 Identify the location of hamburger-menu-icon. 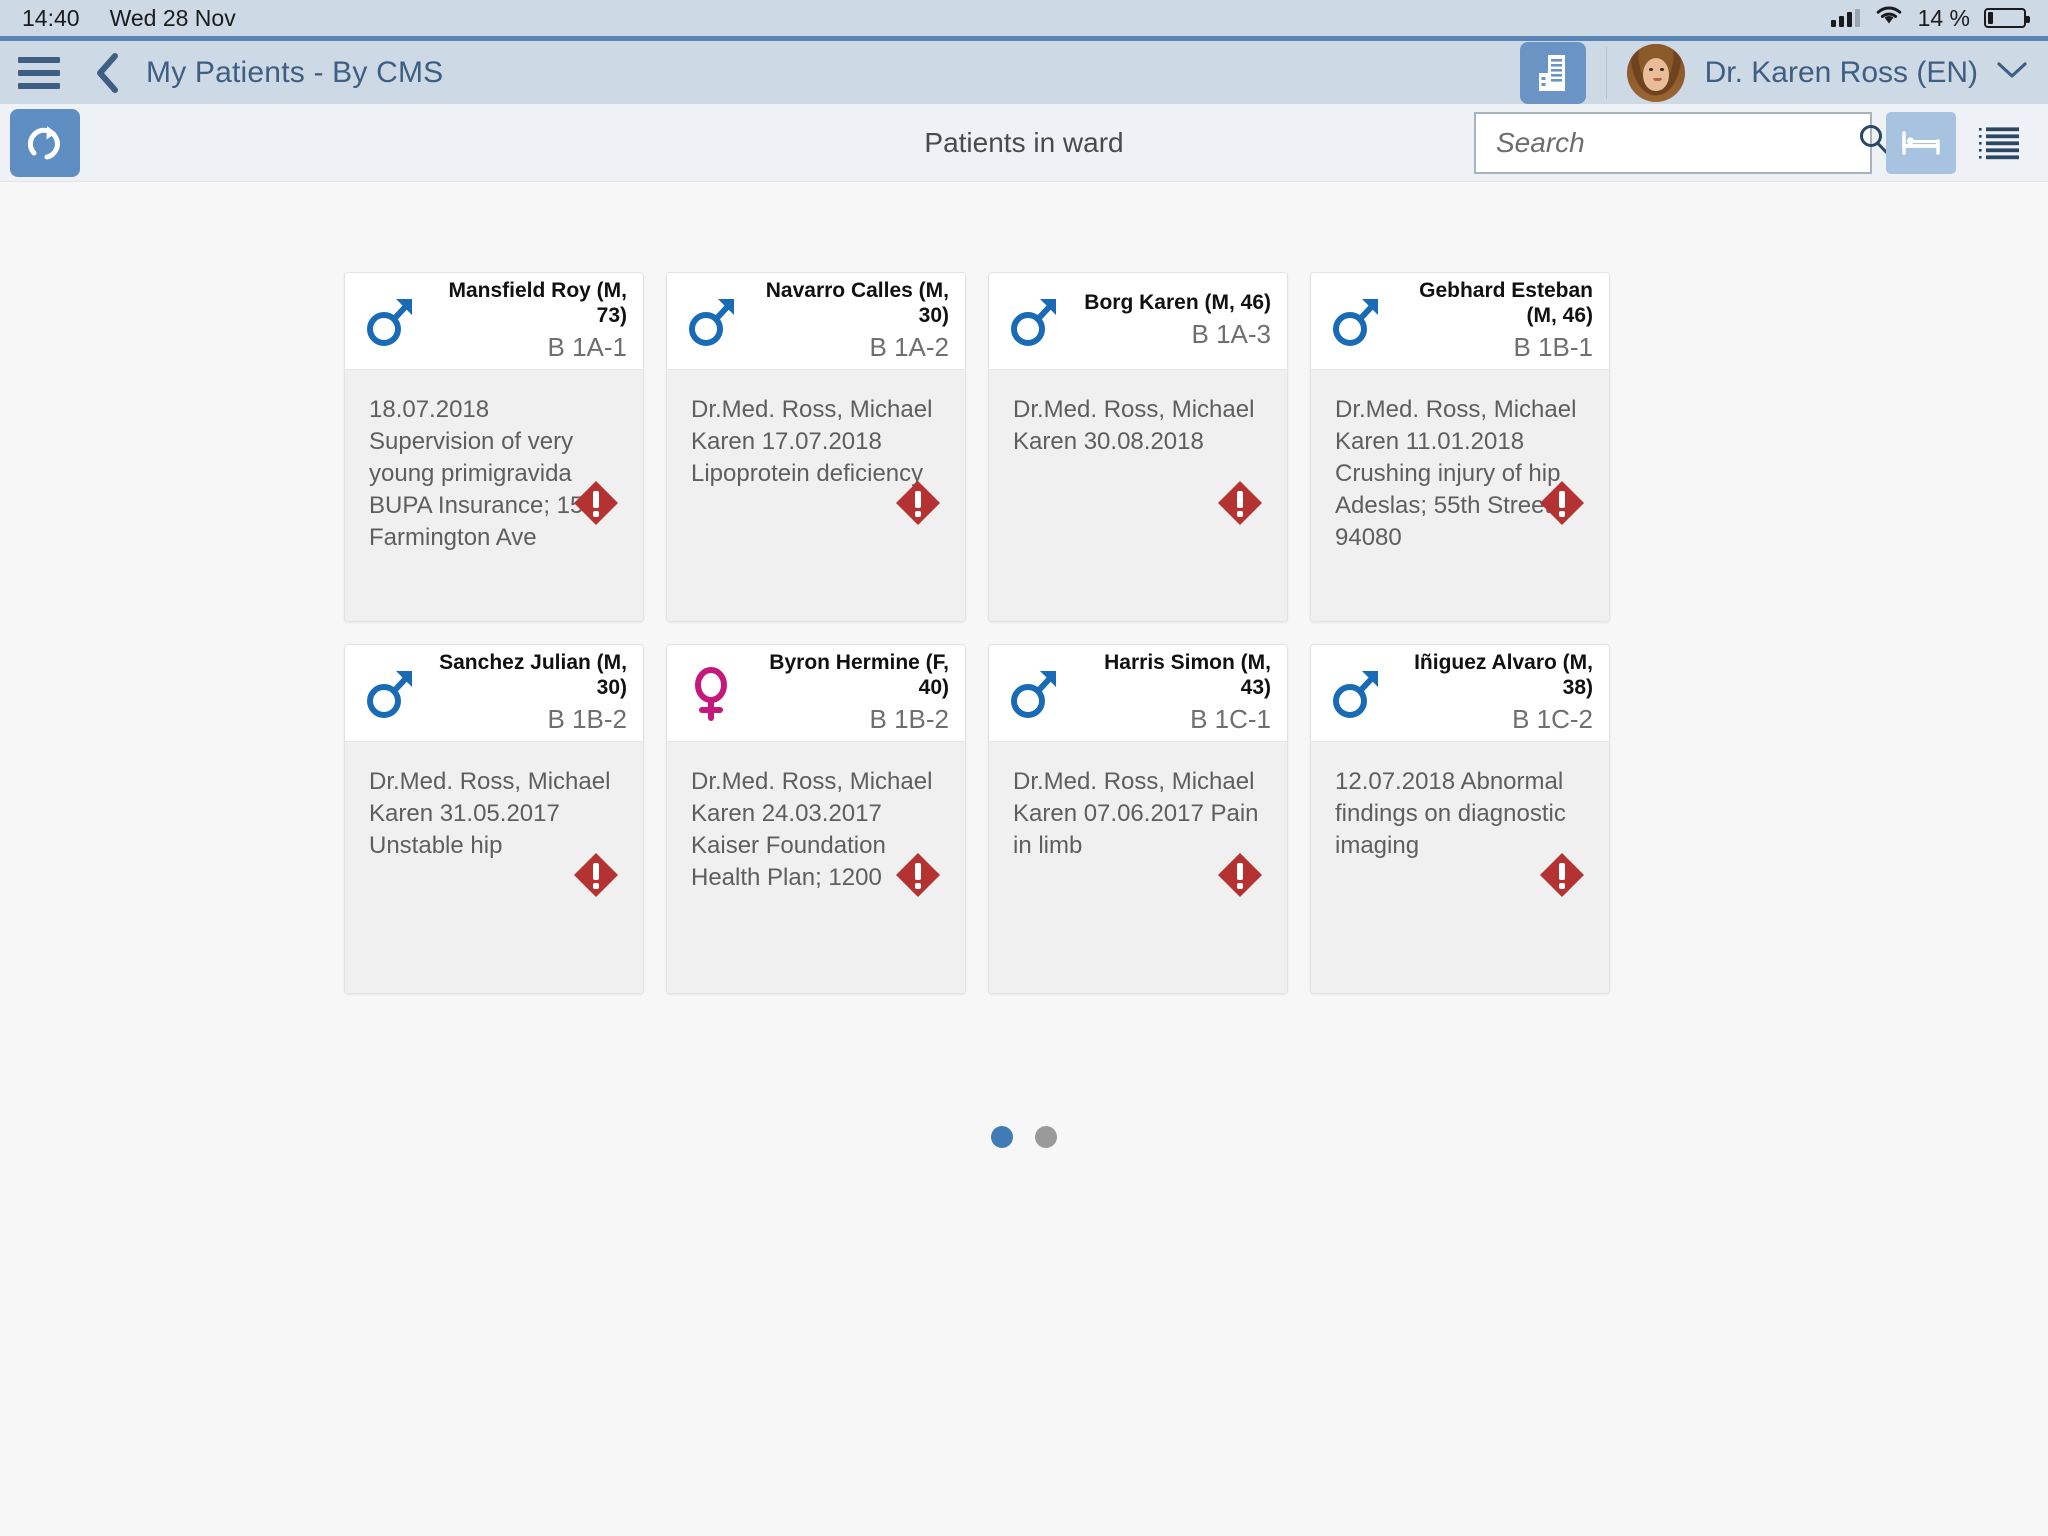
(39, 72).